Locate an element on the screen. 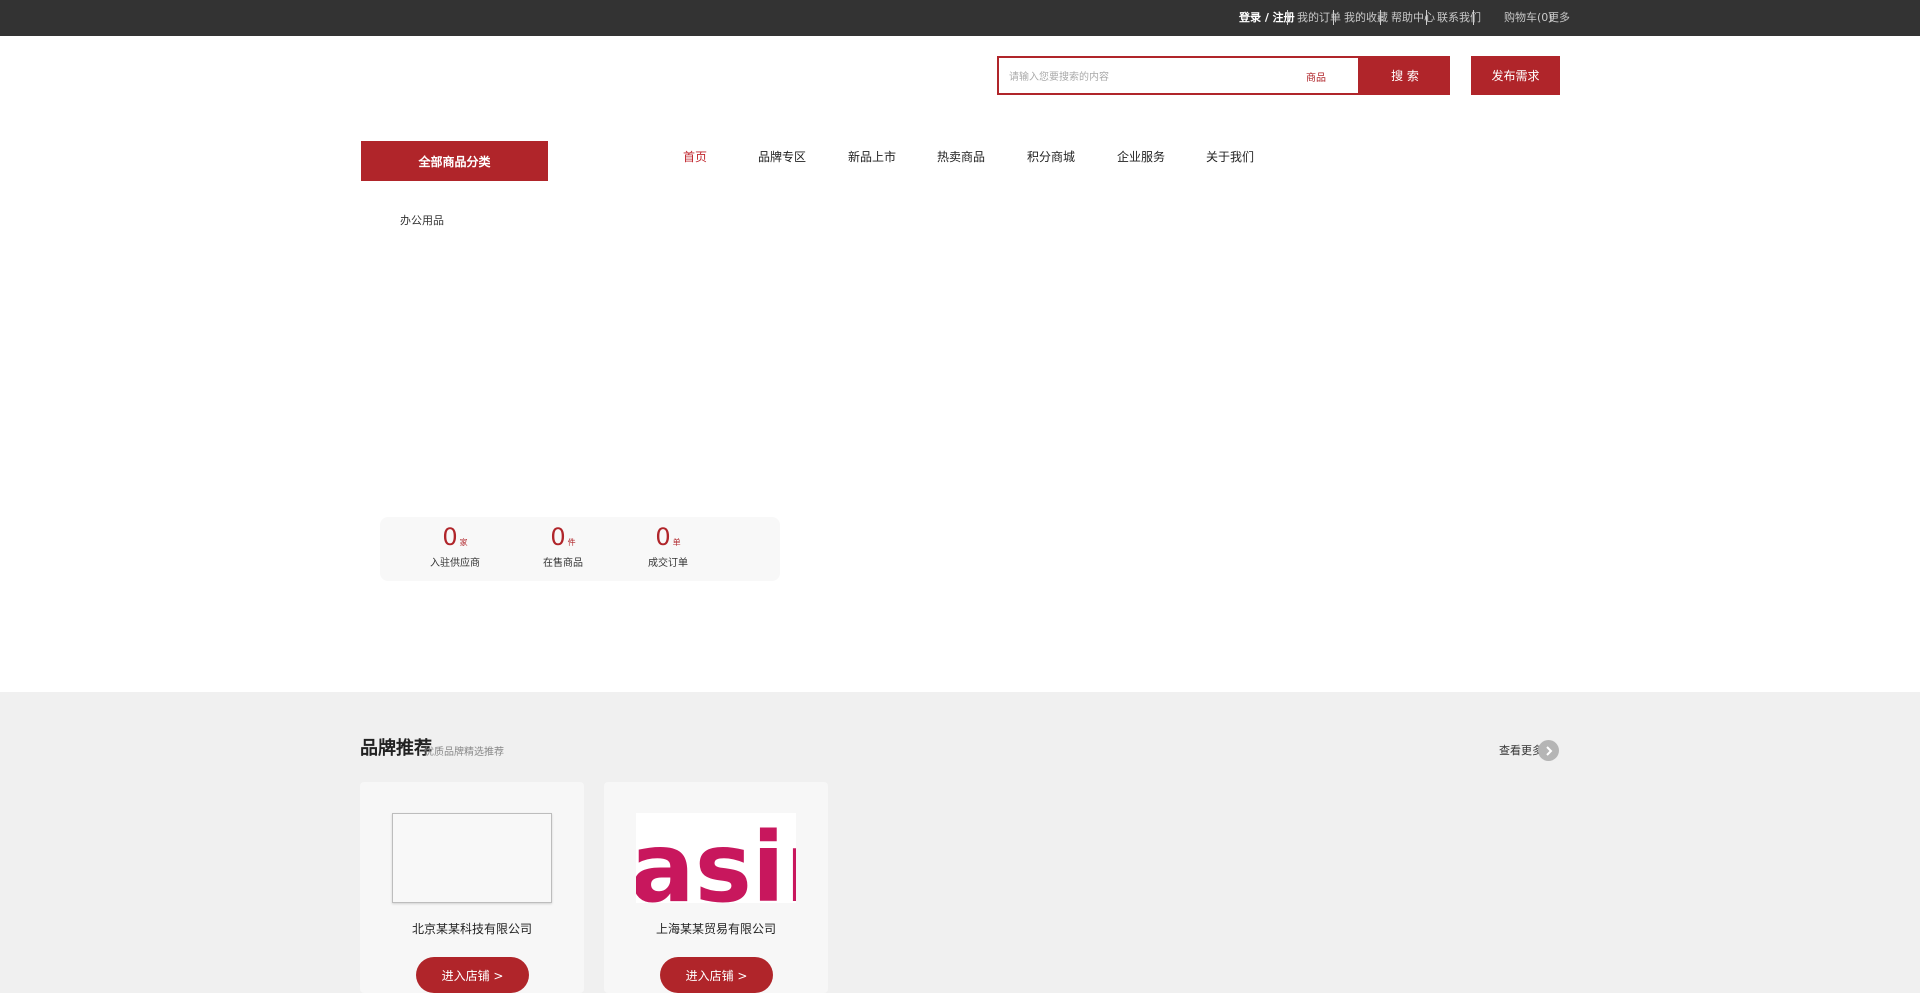  search-box: 商品 is located at coordinates (1178, 75).